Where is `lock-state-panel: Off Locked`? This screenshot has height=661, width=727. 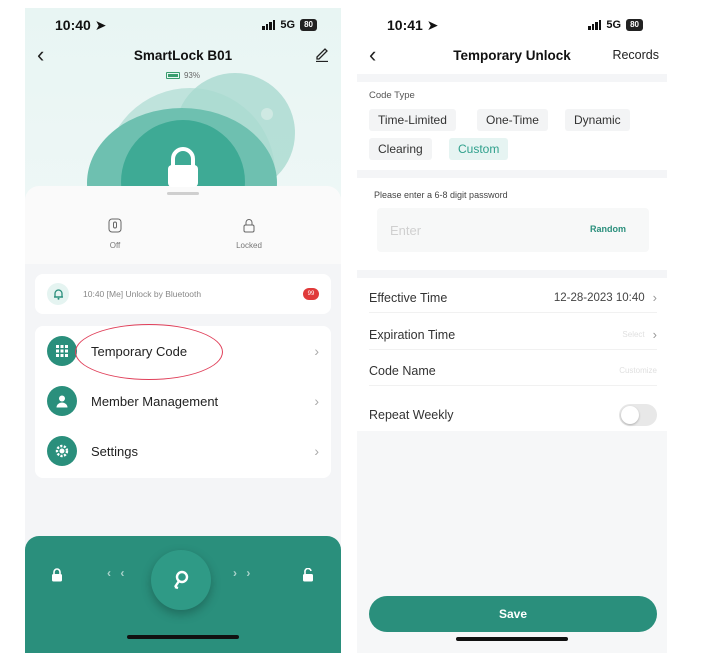
lock-state-panel: Off Locked is located at coordinates (183, 225).